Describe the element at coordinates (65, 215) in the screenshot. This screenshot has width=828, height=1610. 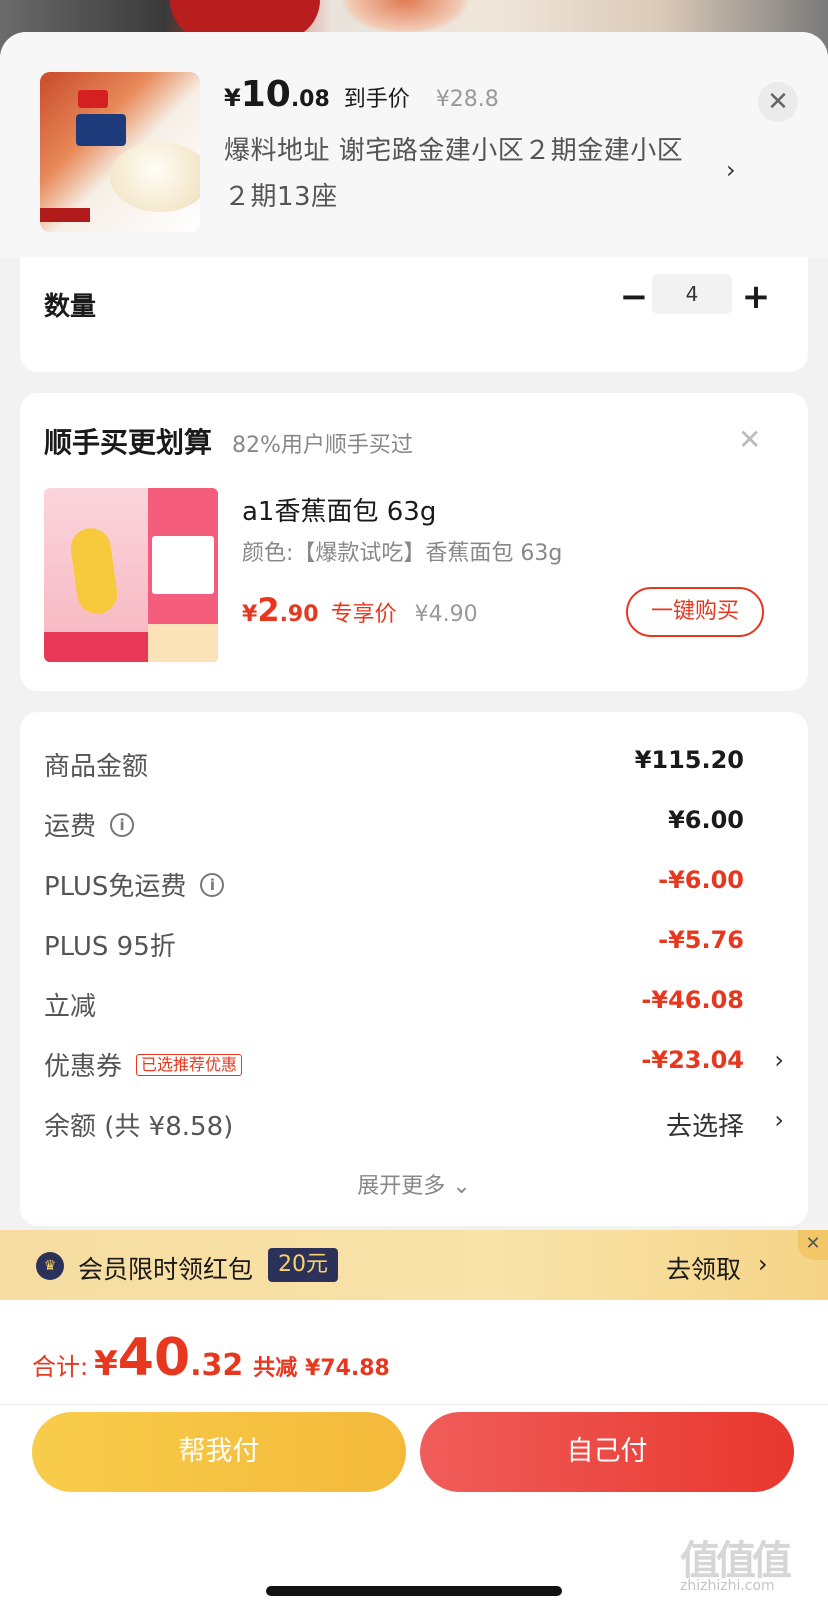
I see `package-tag` at that location.